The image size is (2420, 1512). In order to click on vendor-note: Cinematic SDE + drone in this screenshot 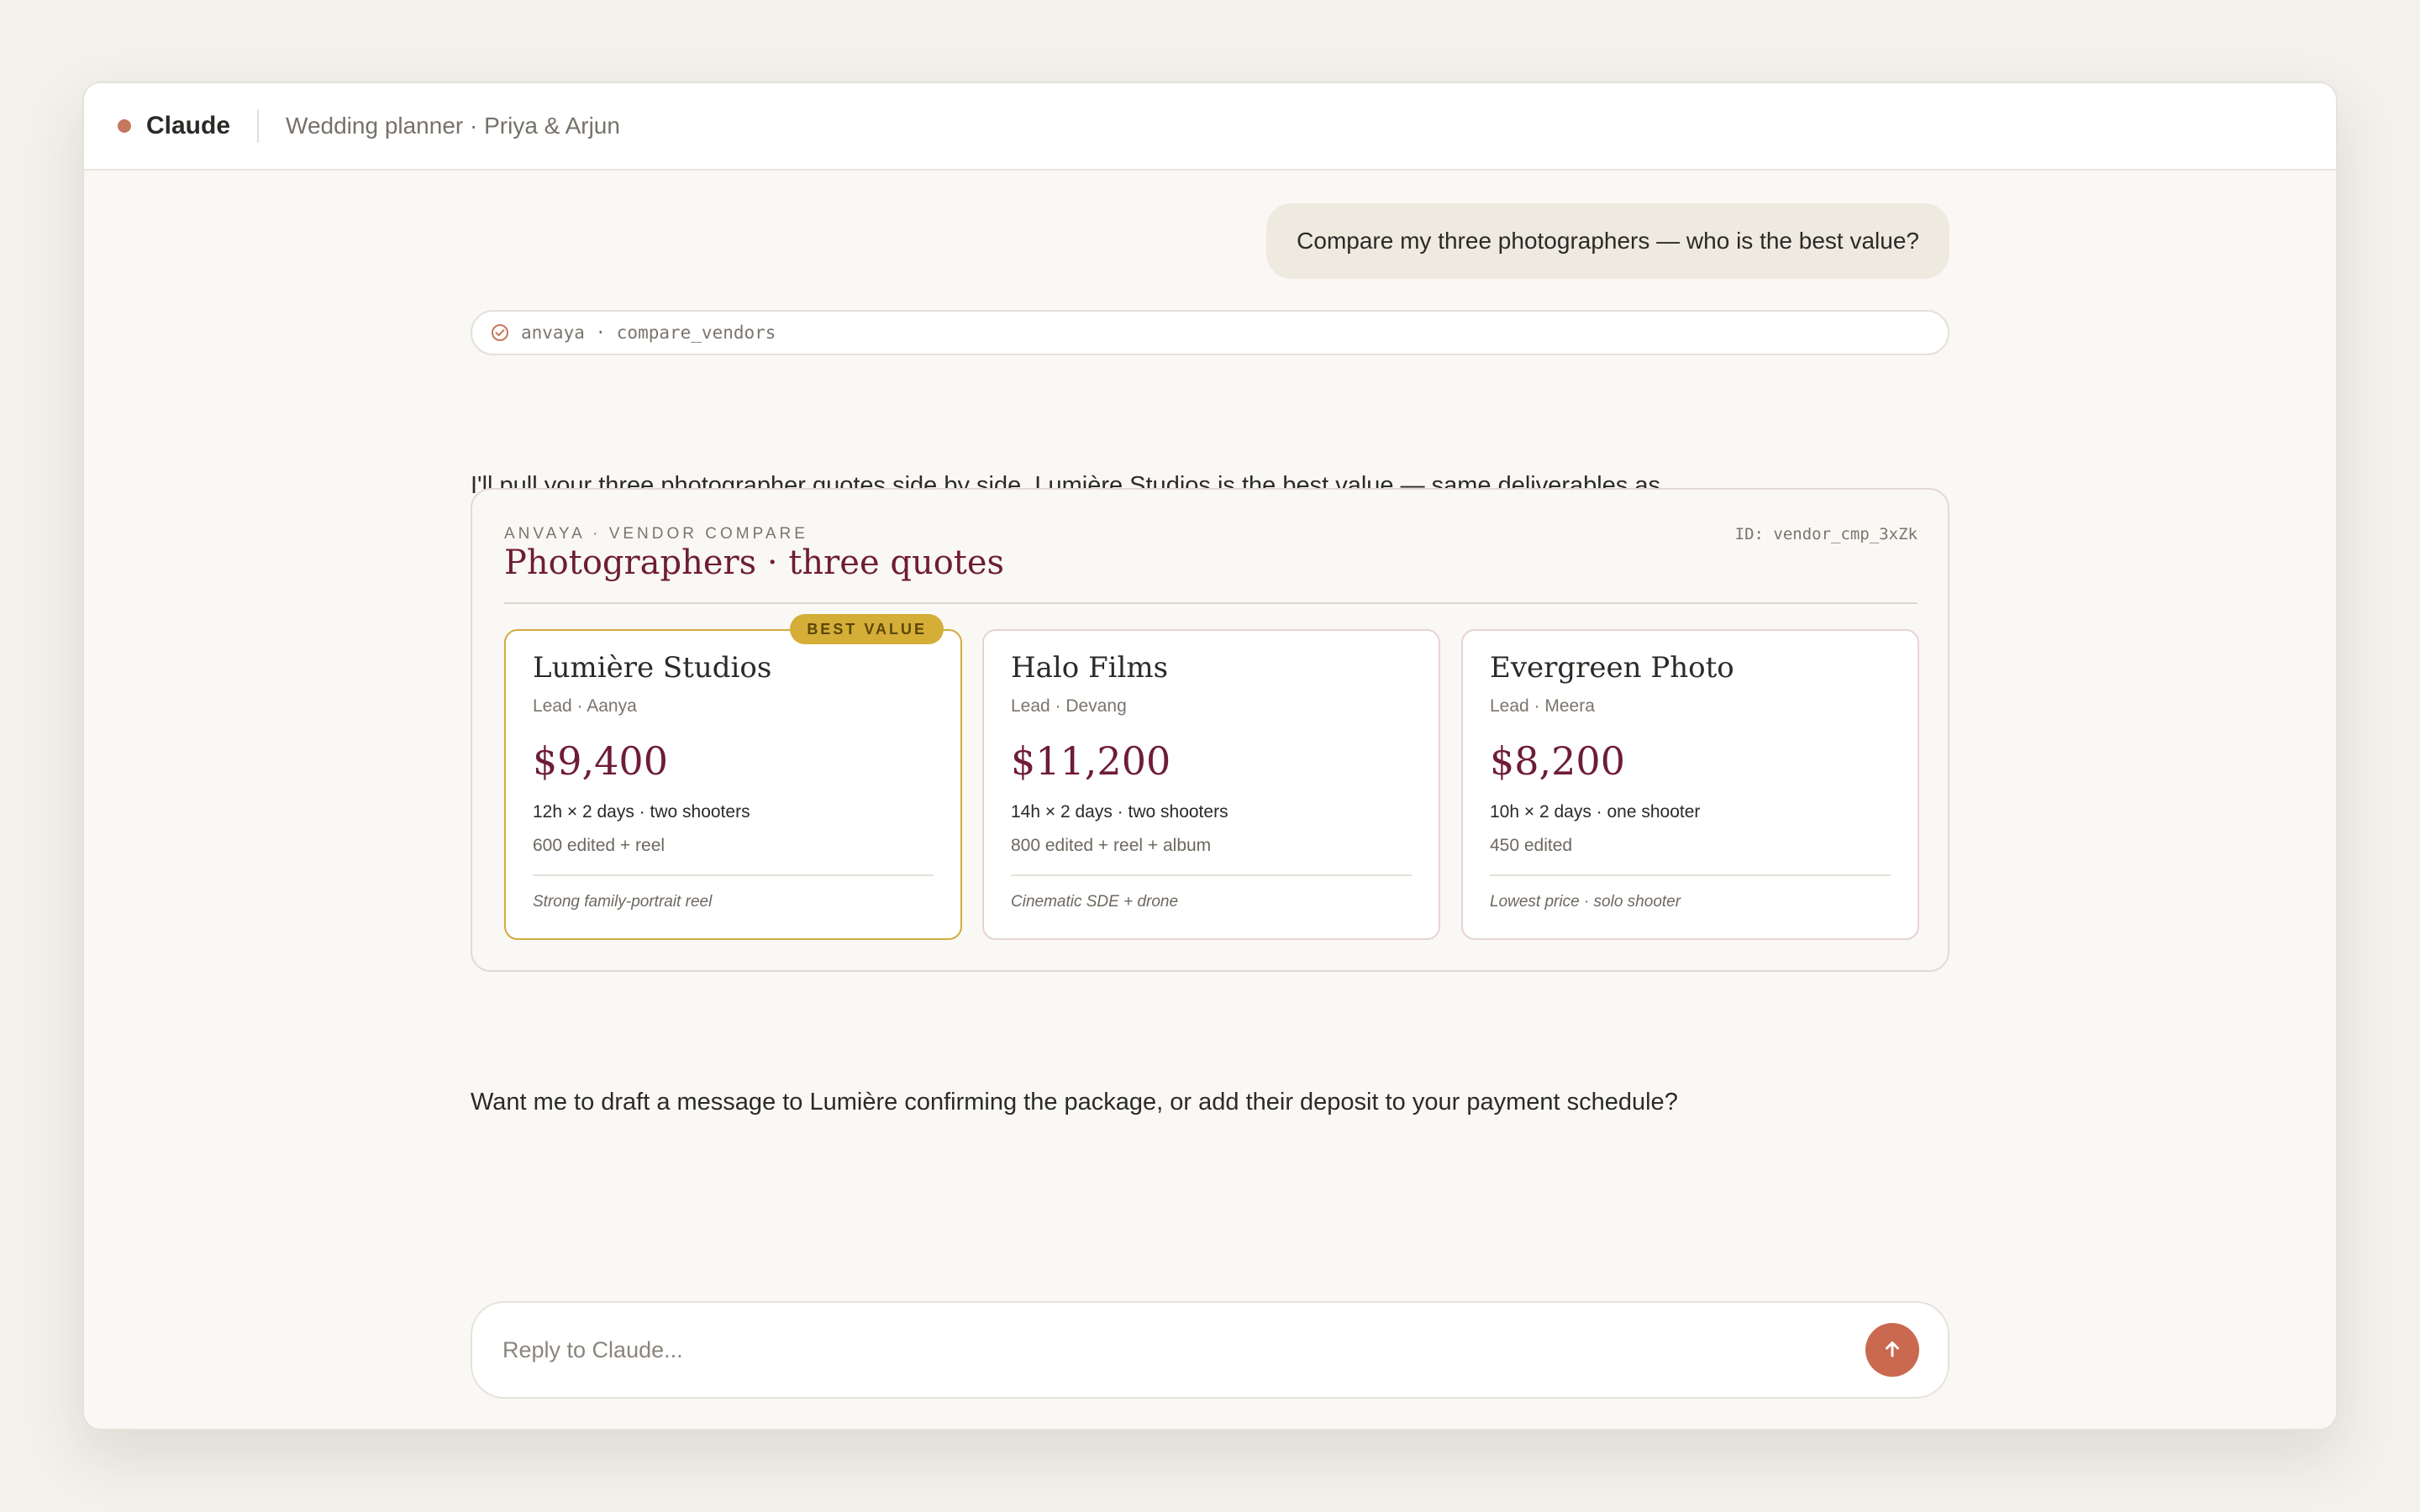, I will do `click(1095, 902)`.